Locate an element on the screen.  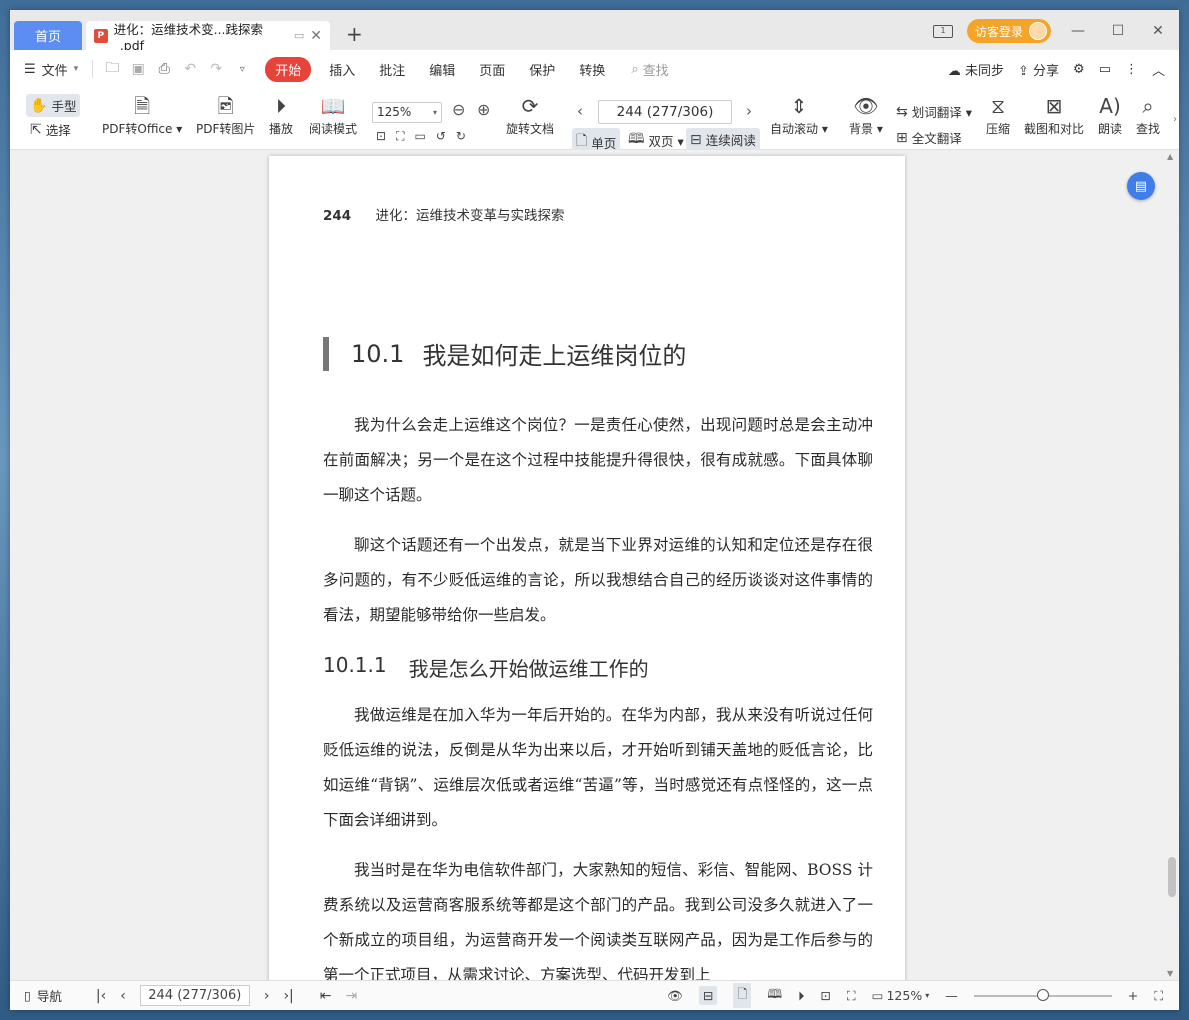
close-window-icon: ✕ is located at coordinates (1158, 31).